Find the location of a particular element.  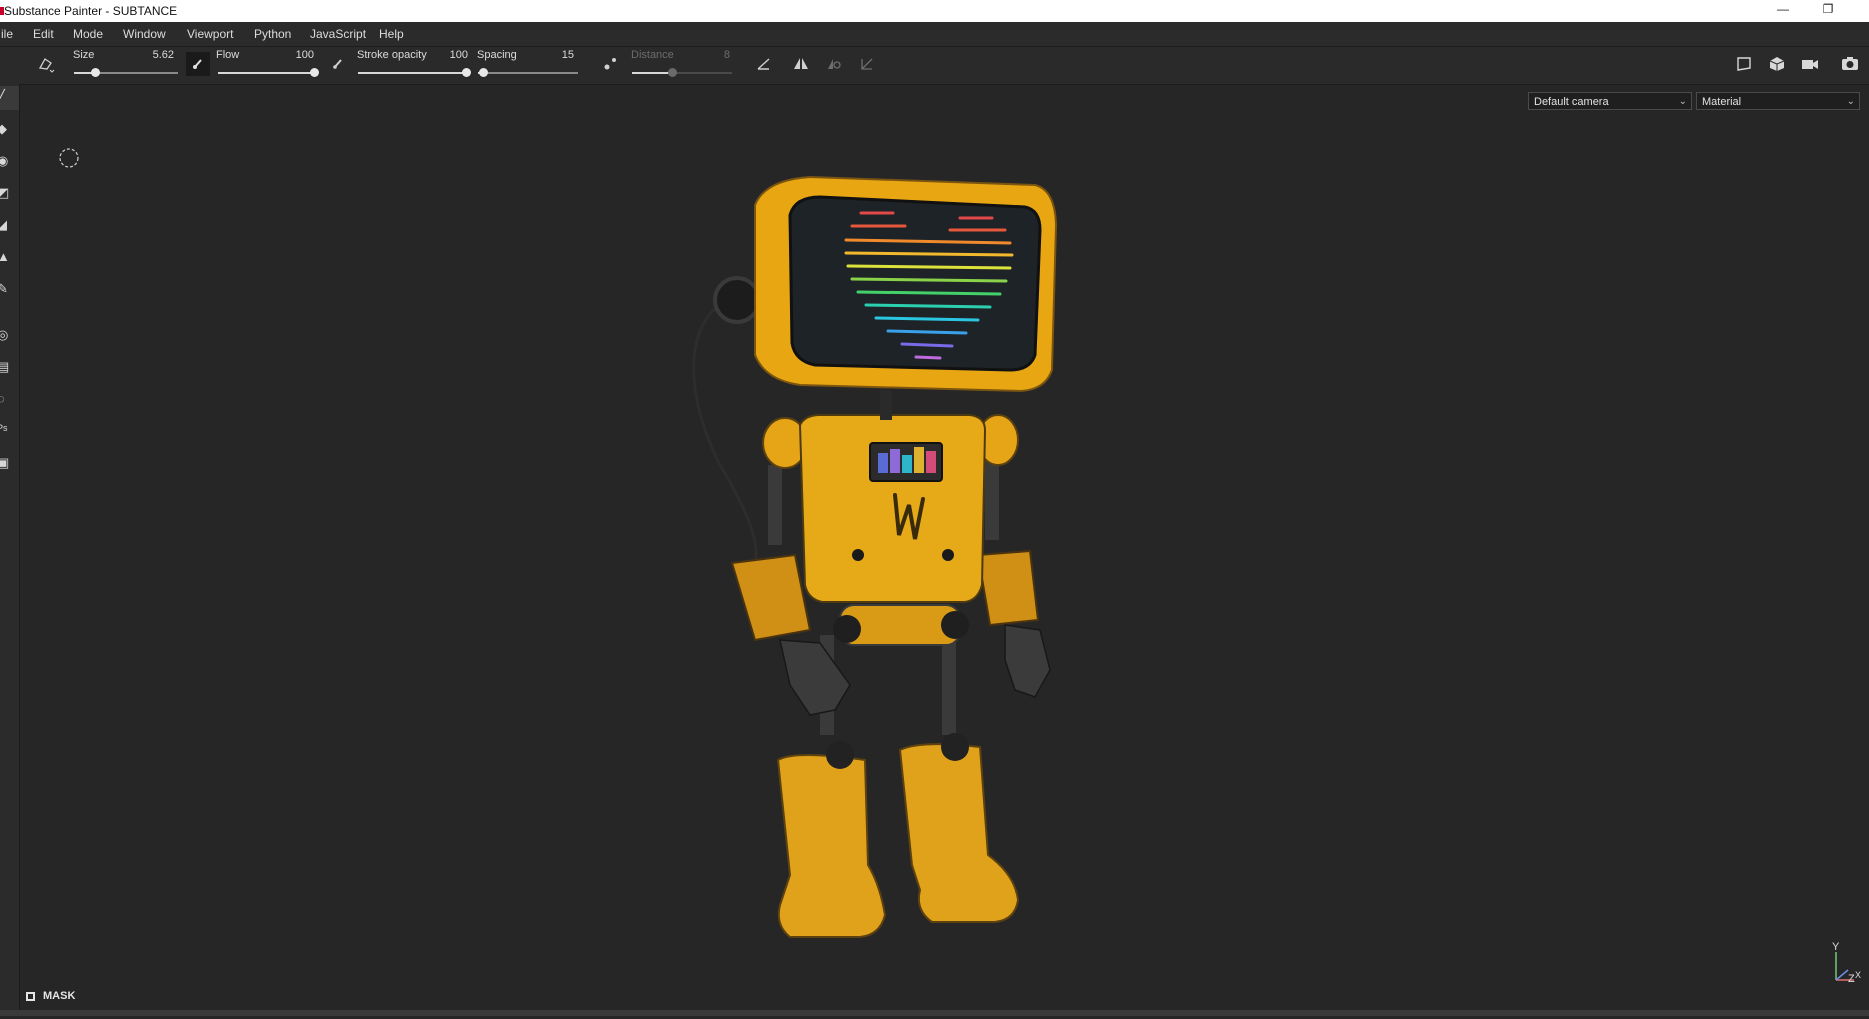

sidebar-tool-eraser: ◆ is located at coordinates (9, 130).